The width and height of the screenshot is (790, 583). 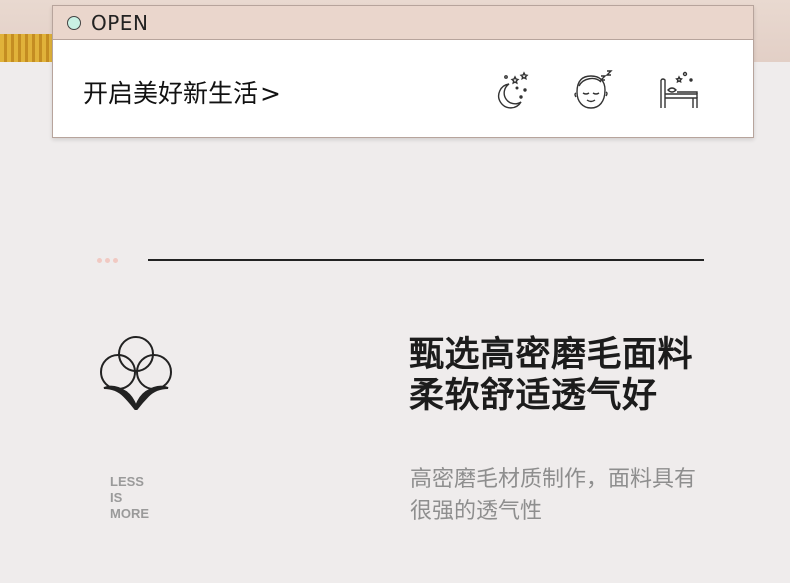 What do you see at coordinates (116, 497) in the screenshot?
I see `motto-line: IS` at bounding box center [116, 497].